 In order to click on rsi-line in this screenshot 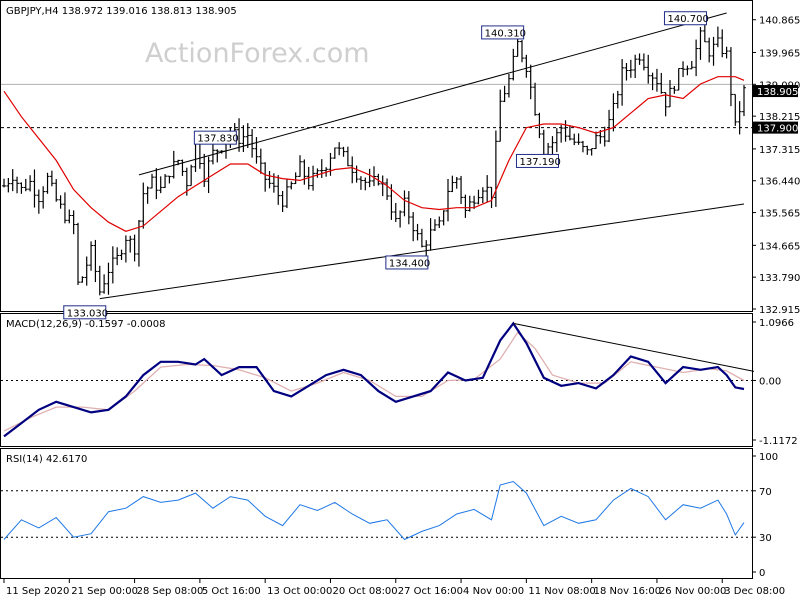, I will do `click(374, 510)`.